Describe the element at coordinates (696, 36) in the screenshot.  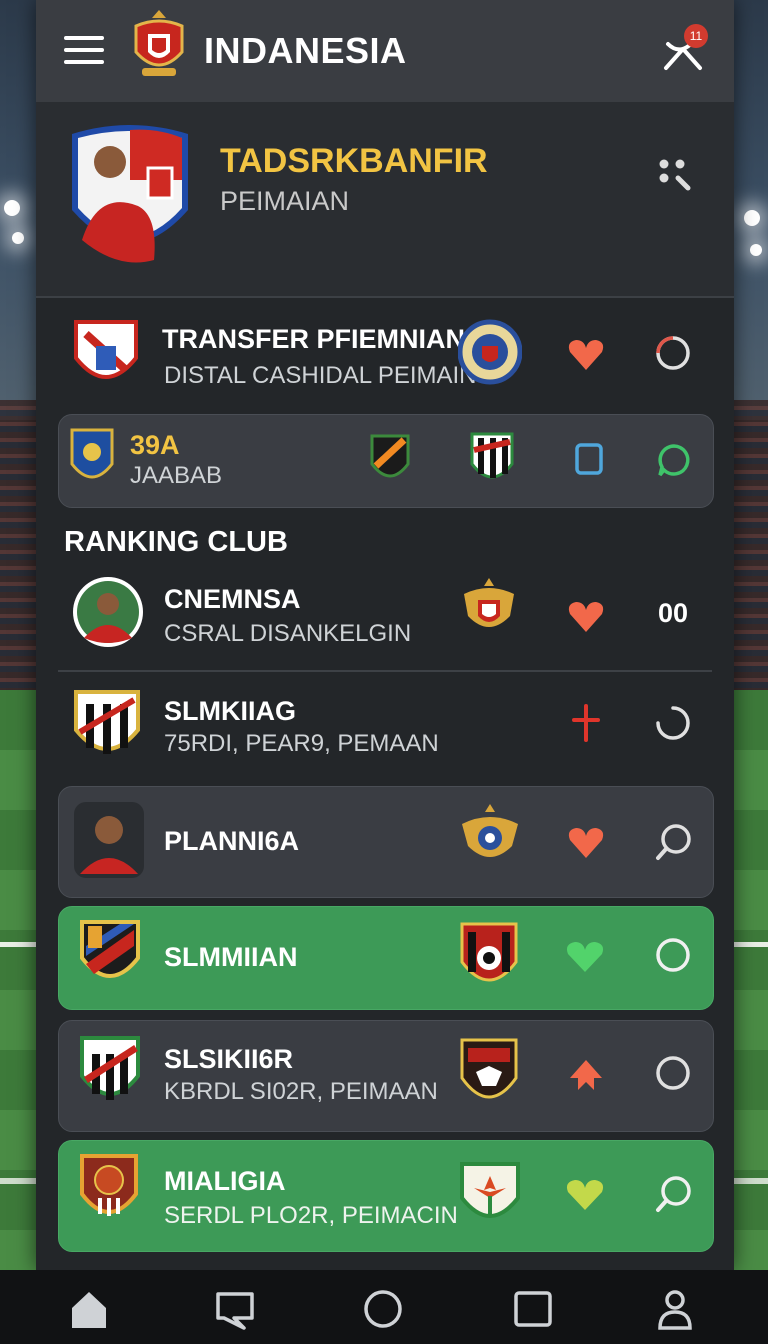
I see `notification-badge: 11` at that location.